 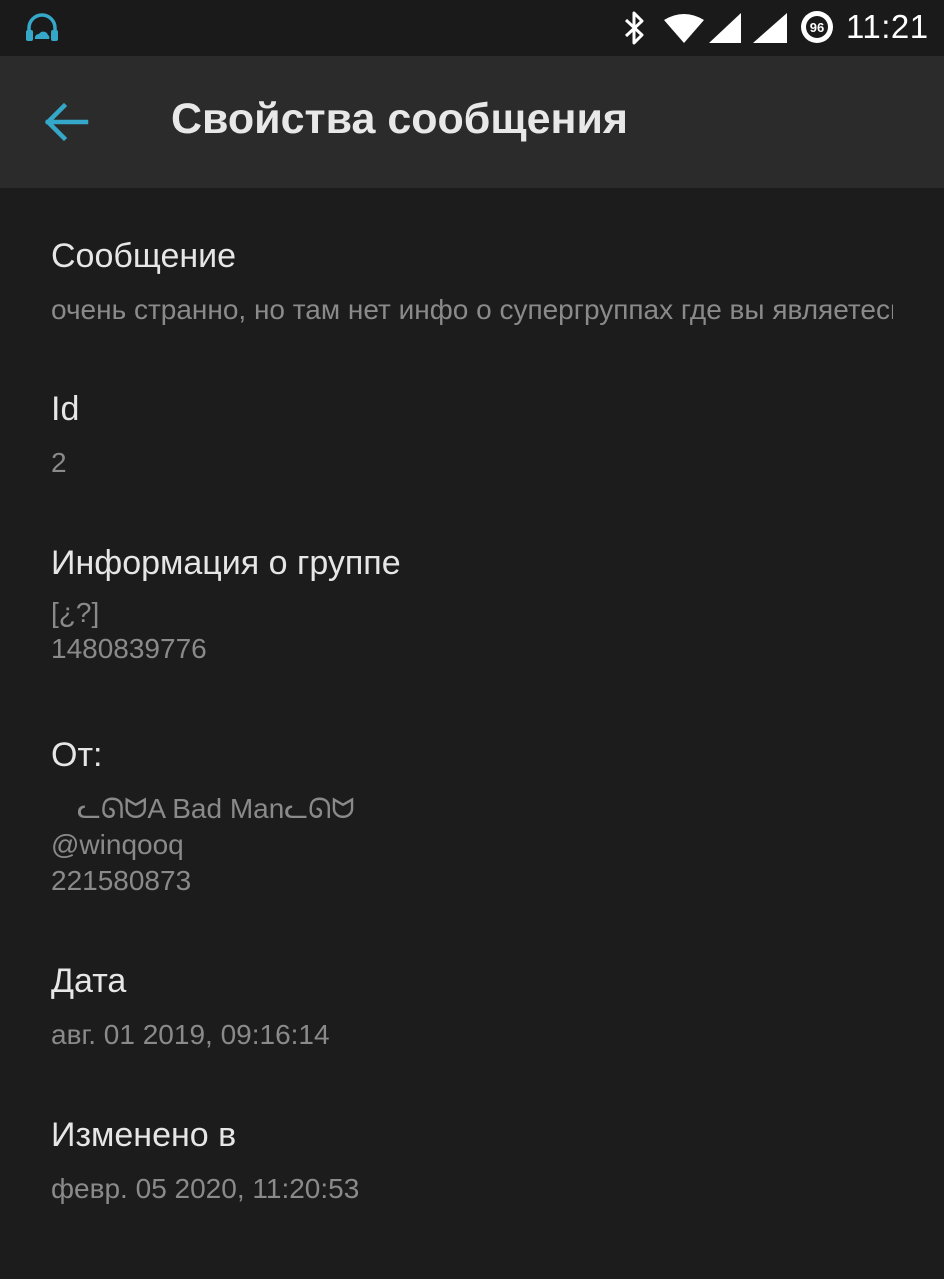 I want to click on bluetooth-icon, so click(x=634, y=28).